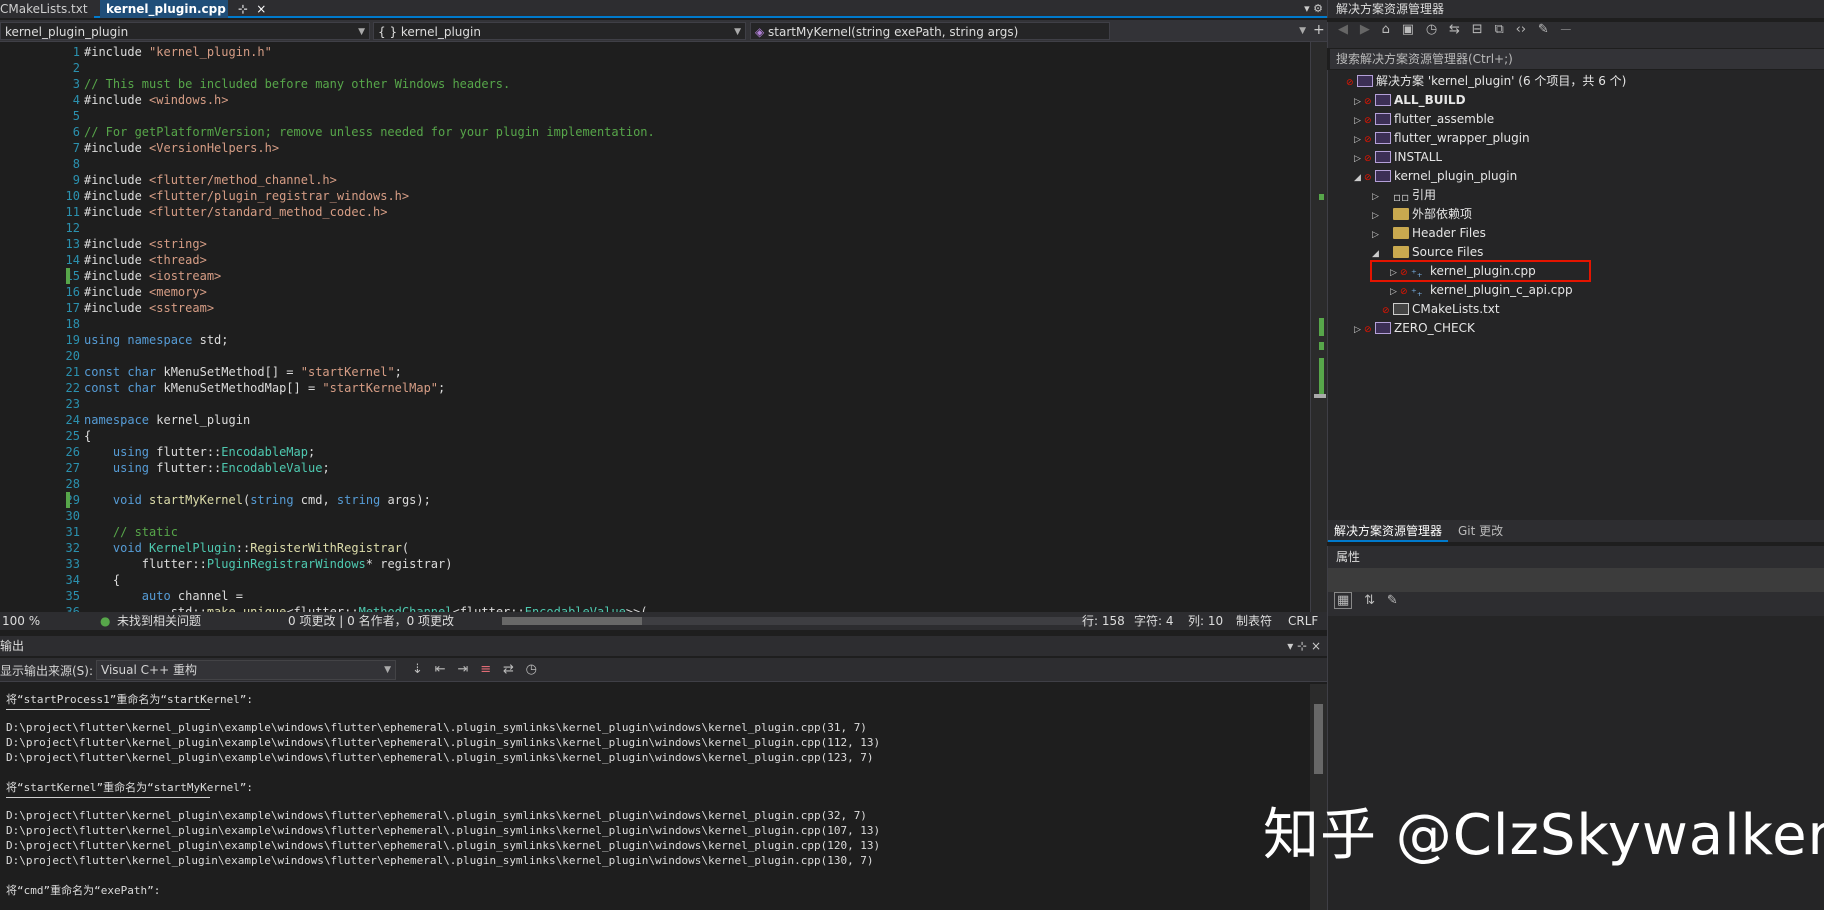  I want to click on expanded-icon: ◢, so click(1359, 178).